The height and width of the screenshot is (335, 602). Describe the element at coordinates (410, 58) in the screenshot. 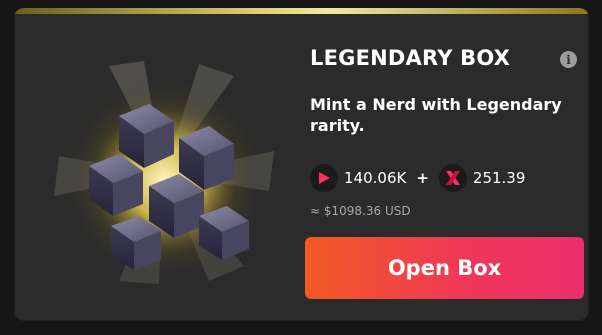

I see `box-title: LEGENDARY BOX` at that location.